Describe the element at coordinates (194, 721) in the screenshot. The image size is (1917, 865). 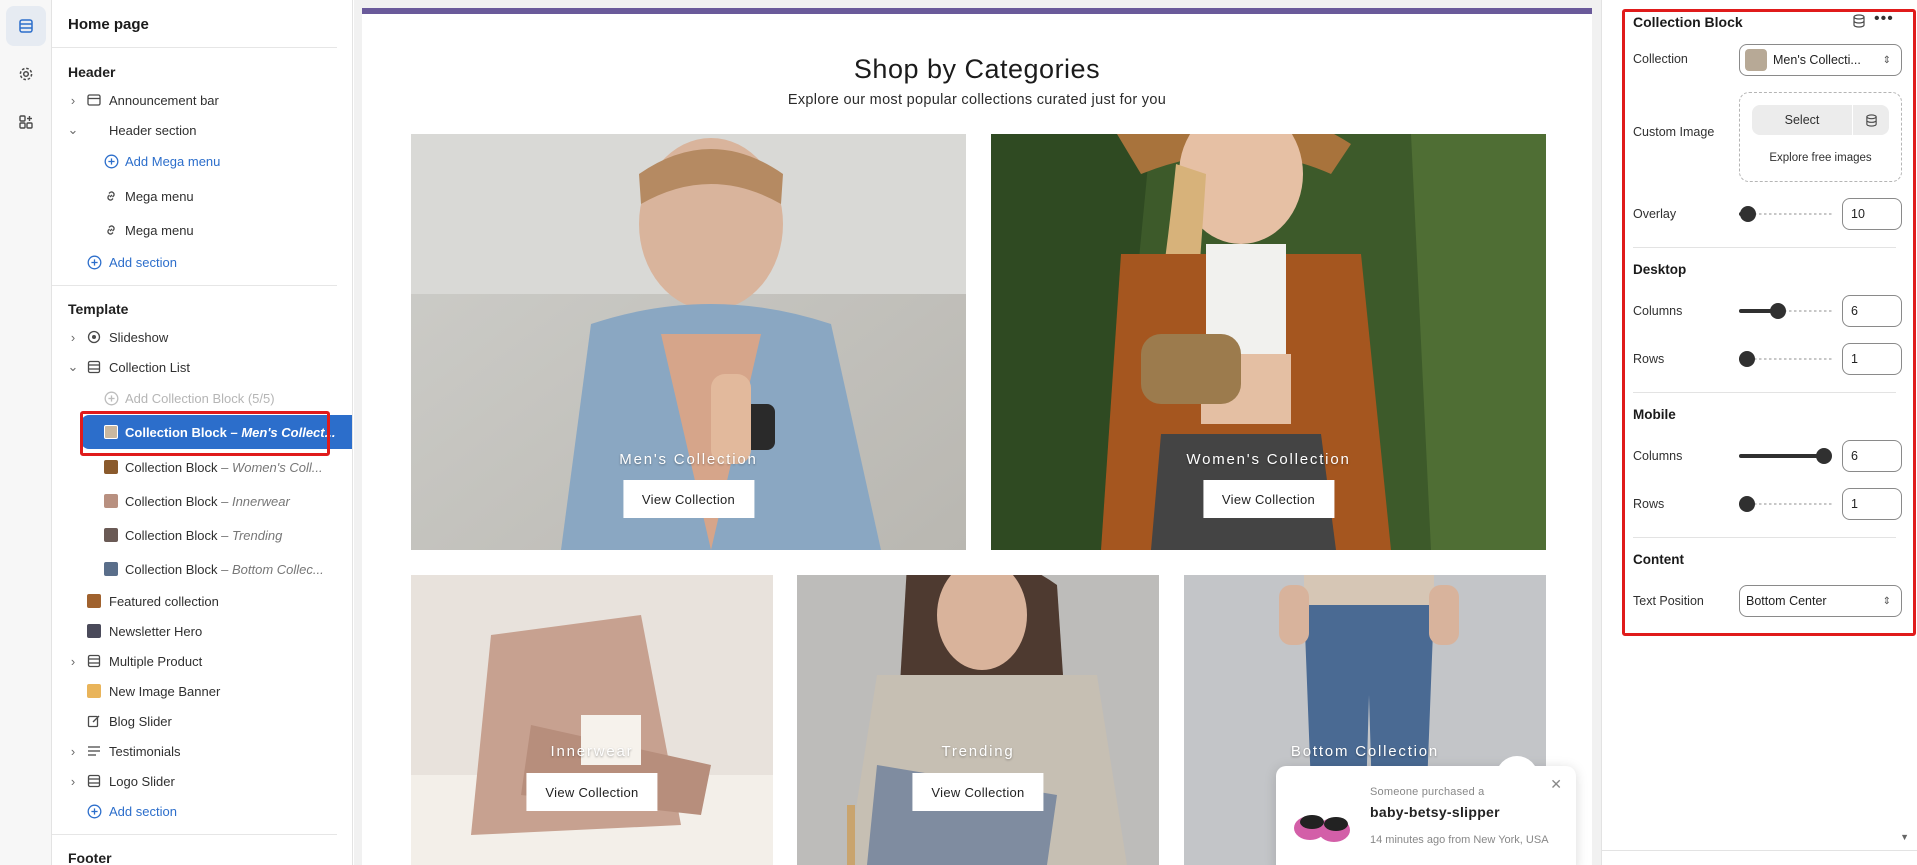
I see `sidebar-item-blog-slider: Blog Slider` at that location.